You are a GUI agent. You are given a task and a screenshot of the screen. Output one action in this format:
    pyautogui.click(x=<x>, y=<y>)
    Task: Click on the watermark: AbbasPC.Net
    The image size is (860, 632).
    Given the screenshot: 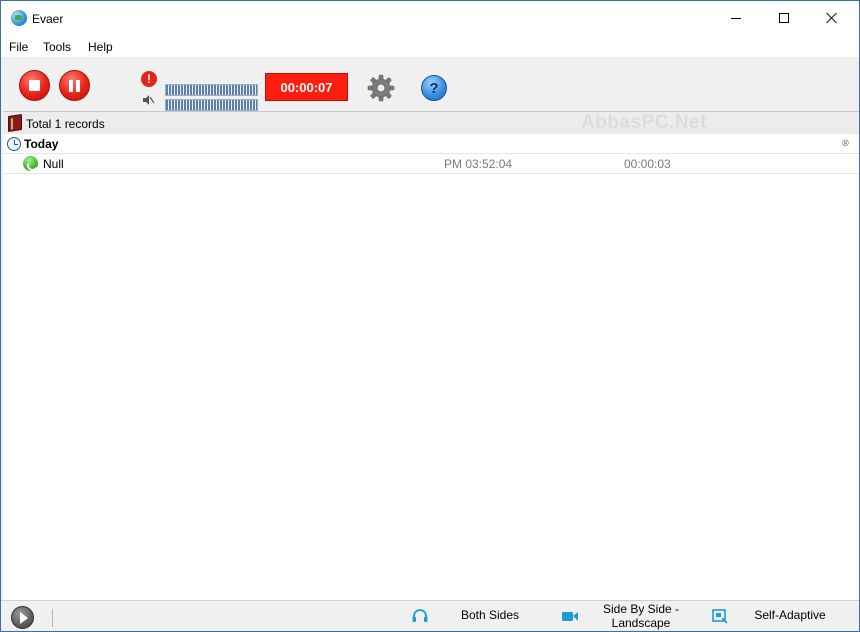 What is the action you would take?
    pyautogui.click(x=644, y=122)
    